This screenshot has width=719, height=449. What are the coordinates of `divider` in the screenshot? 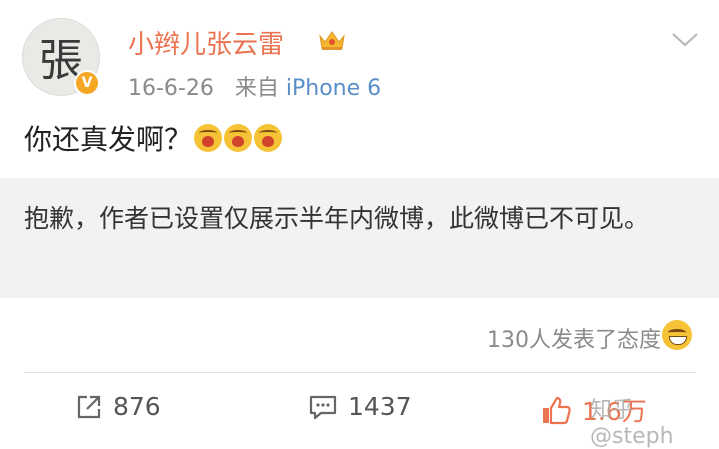 It's located at (360, 372).